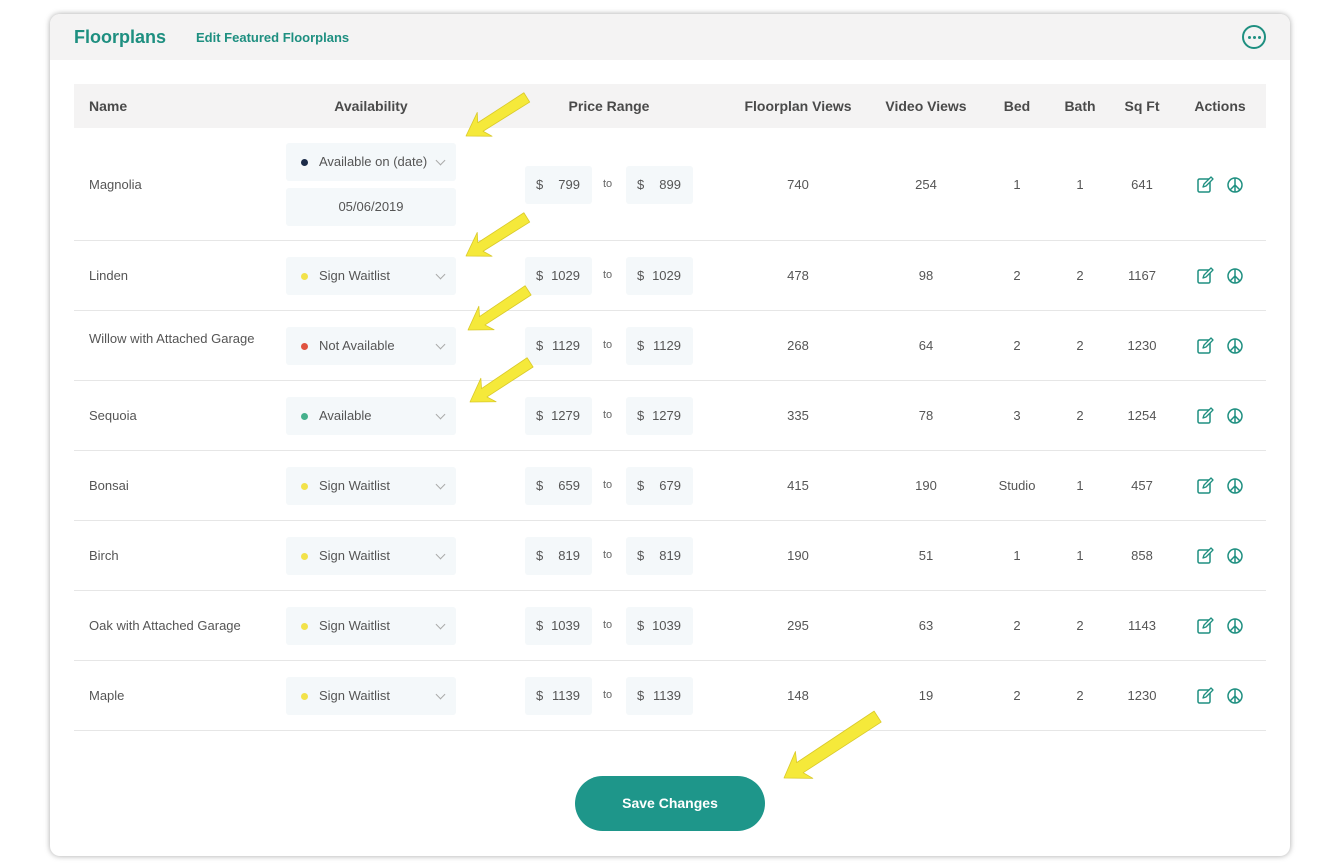  Describe the element at coordinates (1254, 37) in the screenshot. I see `more-options-button` at that location.